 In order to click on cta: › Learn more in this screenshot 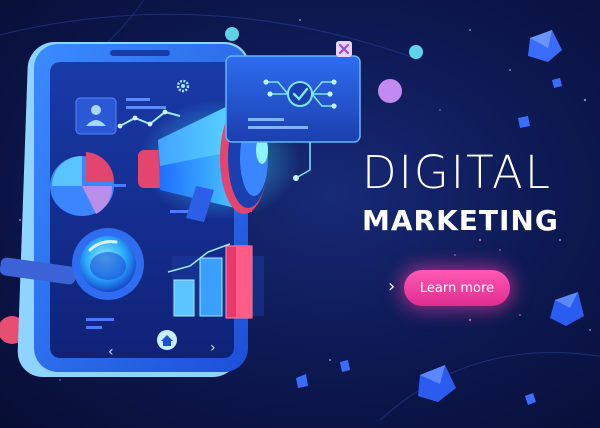, I will do `click(478, 289)`.